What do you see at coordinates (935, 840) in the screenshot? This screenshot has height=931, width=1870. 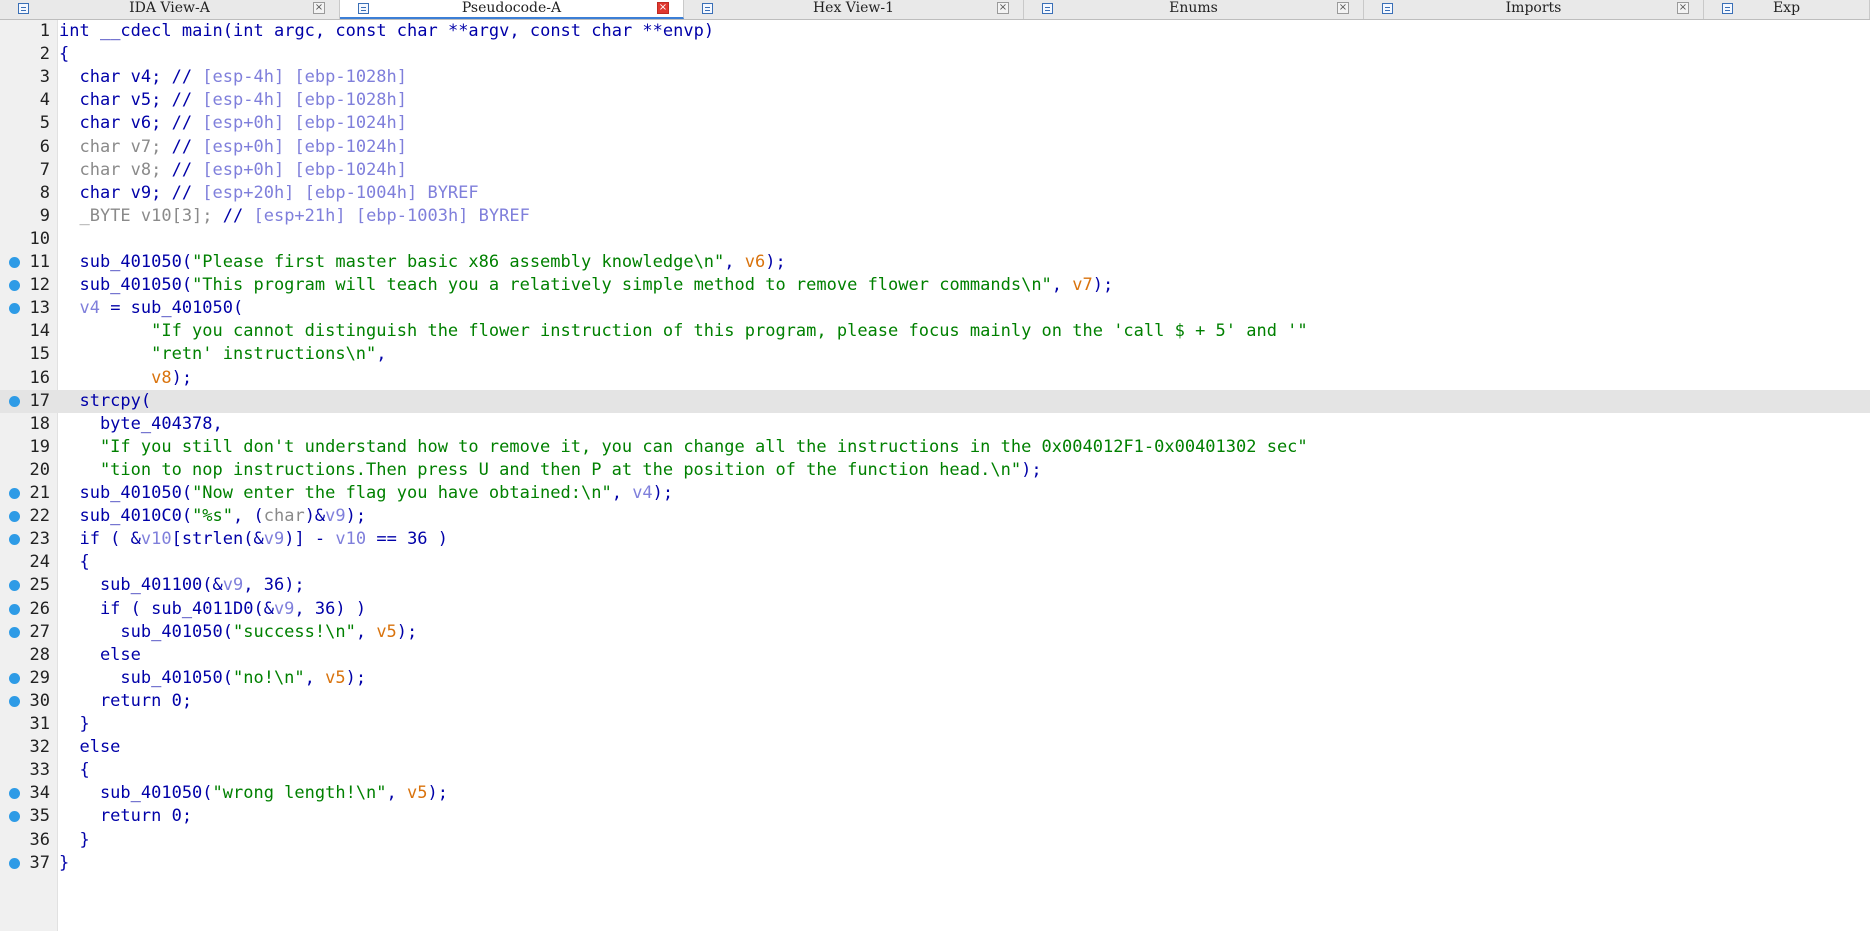 I see `code-line: 36 }` at bounding box center [935, 840].